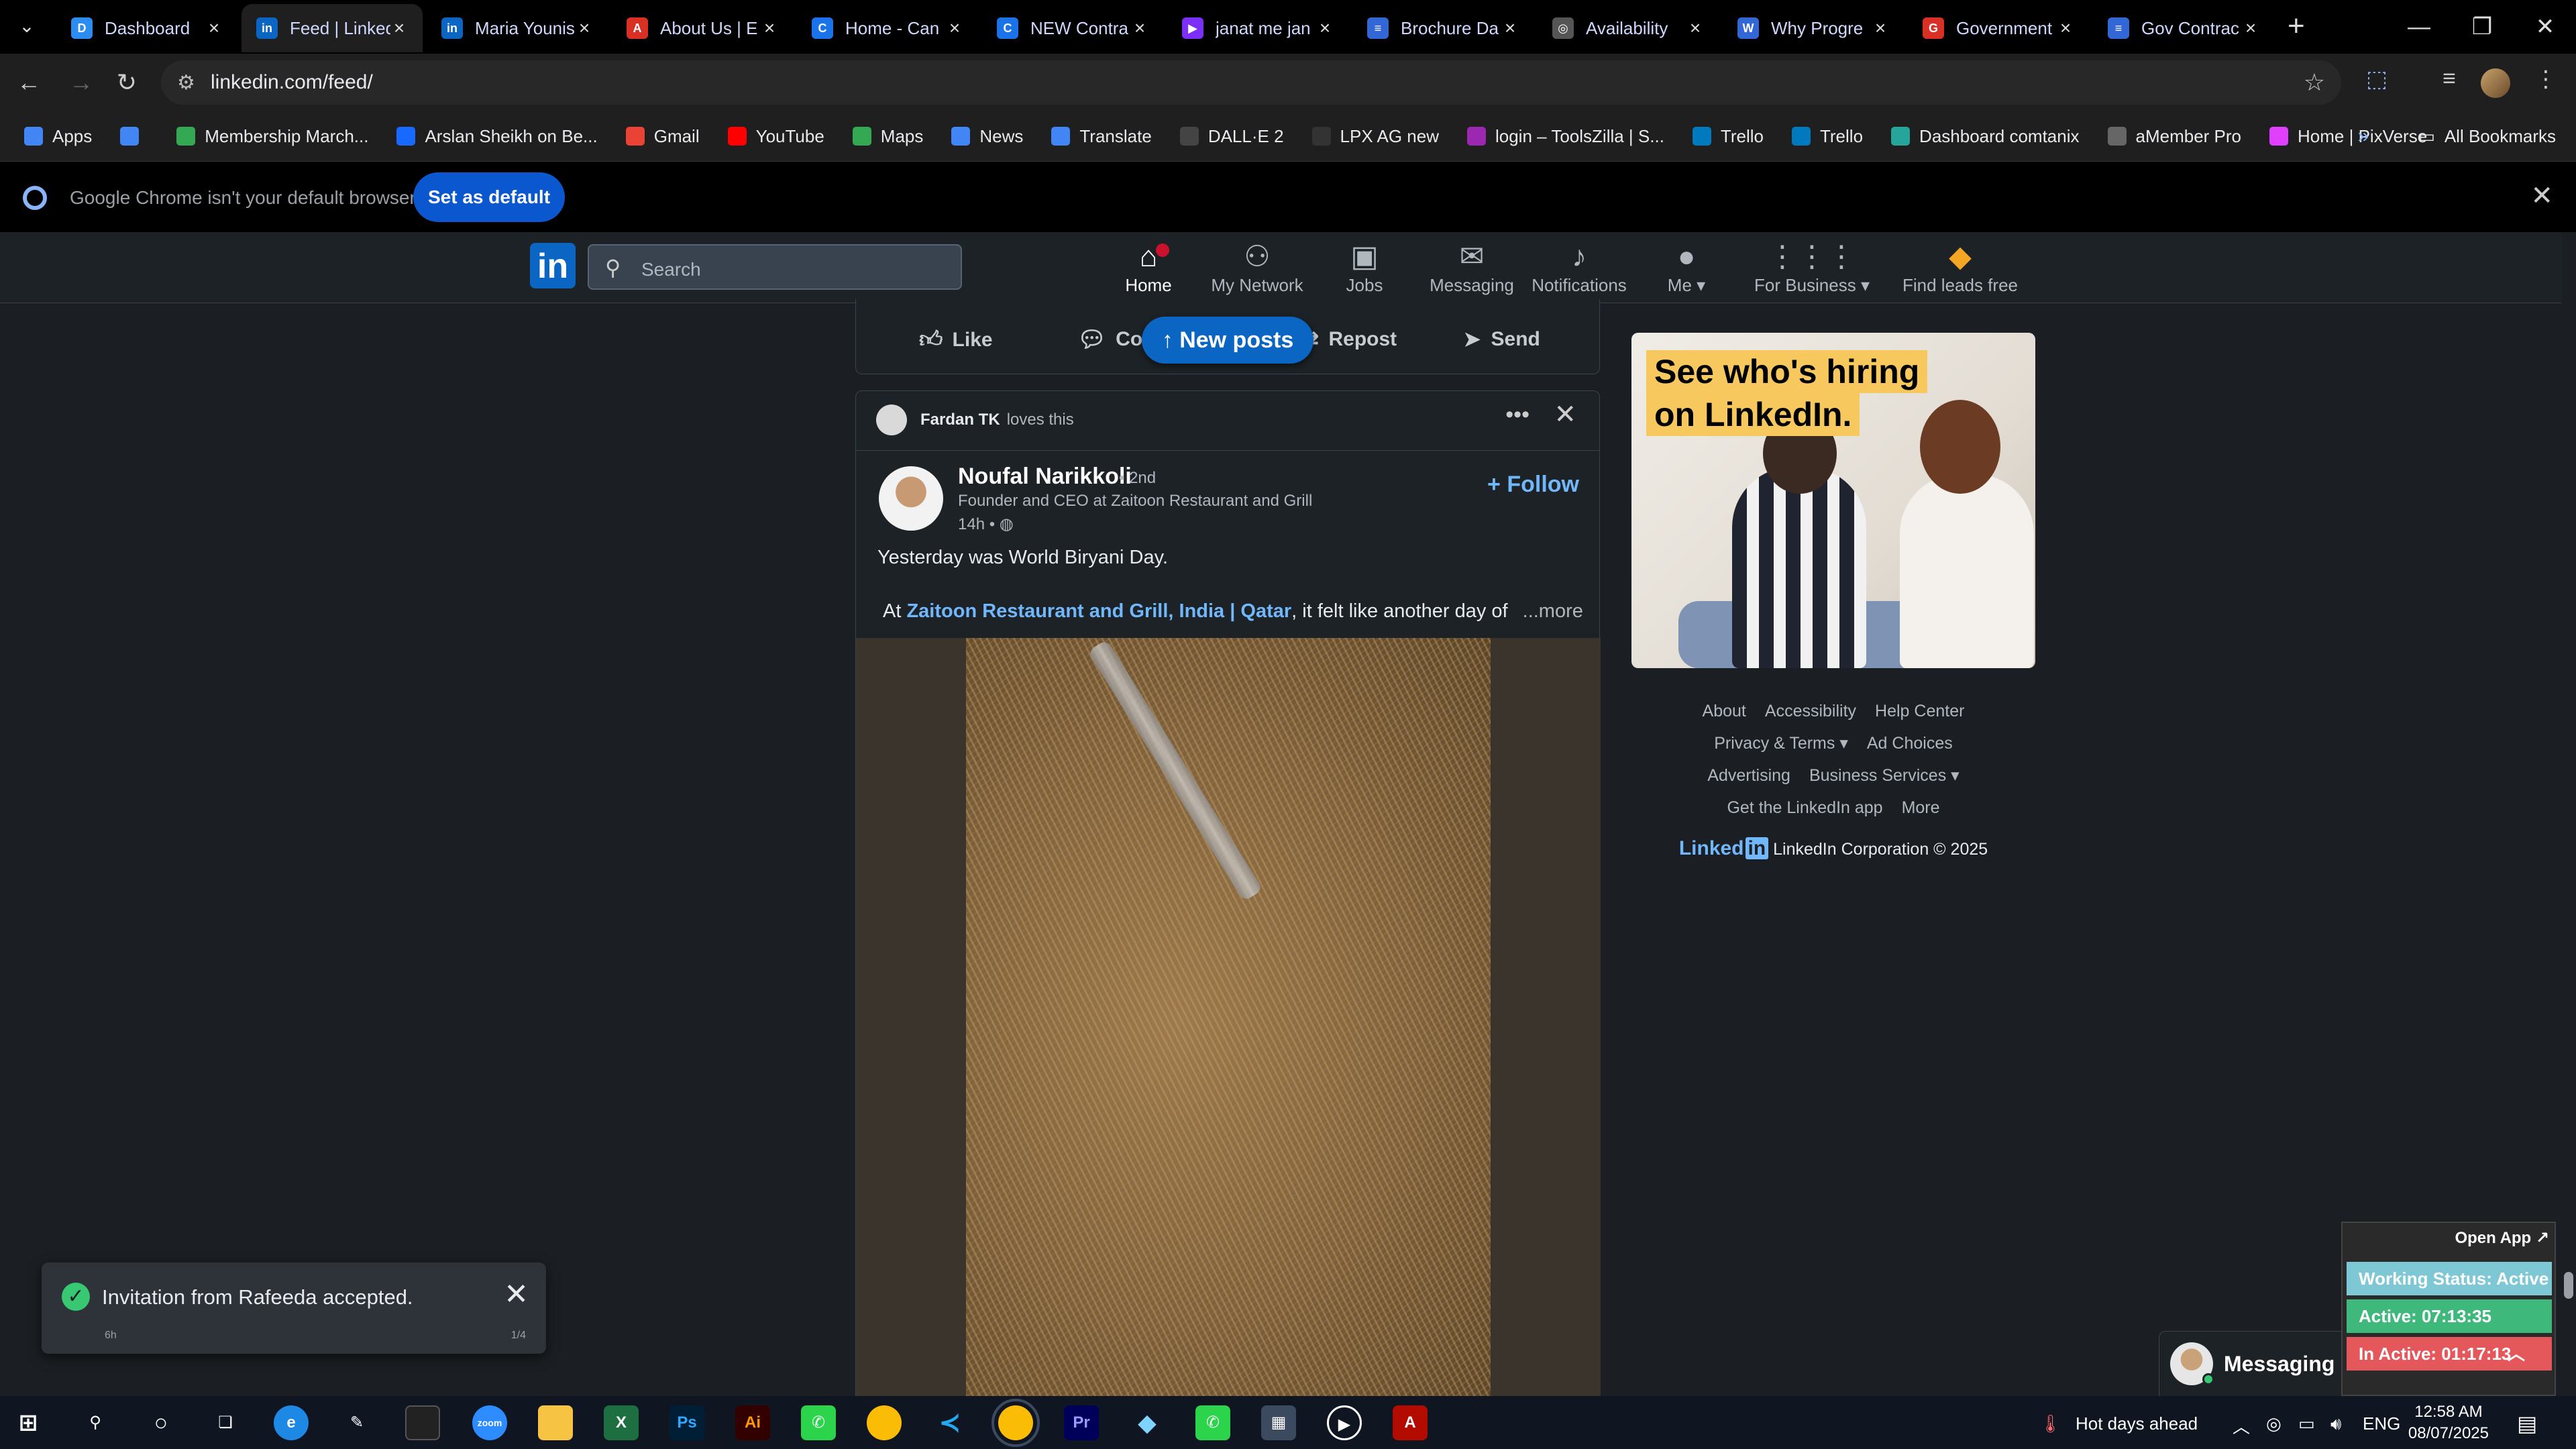 This screenshot has height=1449, width=2576. I want to click on nav-leads: ◆ Find leads free, so click(1960, 271).